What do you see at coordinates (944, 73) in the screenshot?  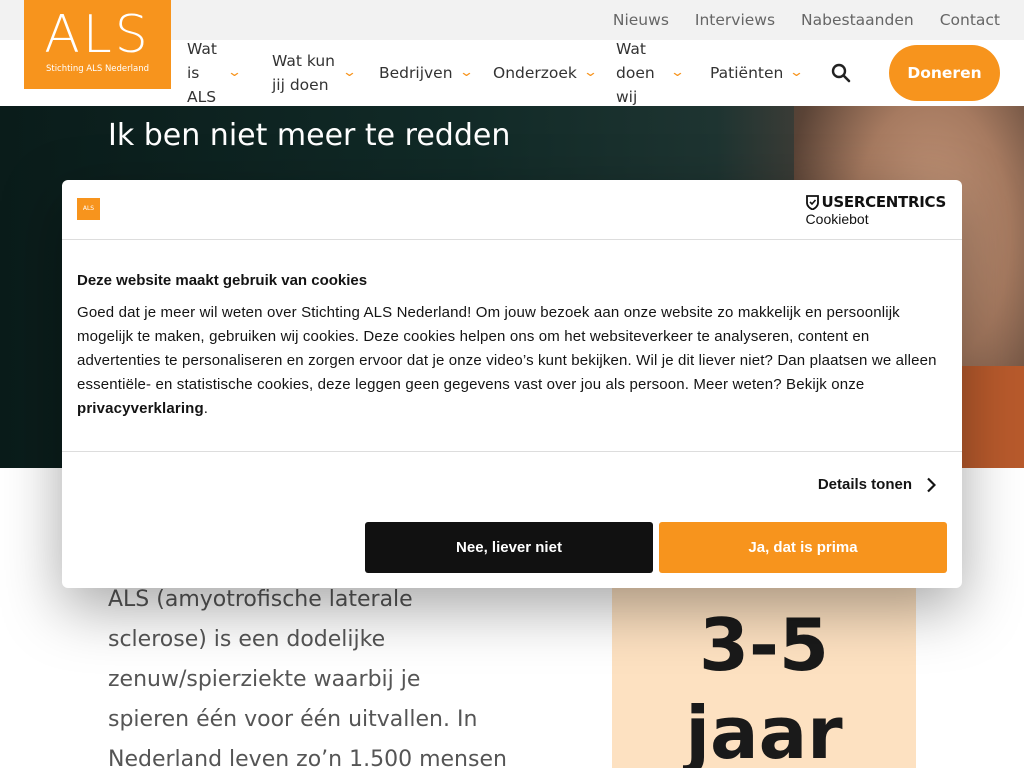 I see `donate-button: Doneren` at bounding box center [944, 73].